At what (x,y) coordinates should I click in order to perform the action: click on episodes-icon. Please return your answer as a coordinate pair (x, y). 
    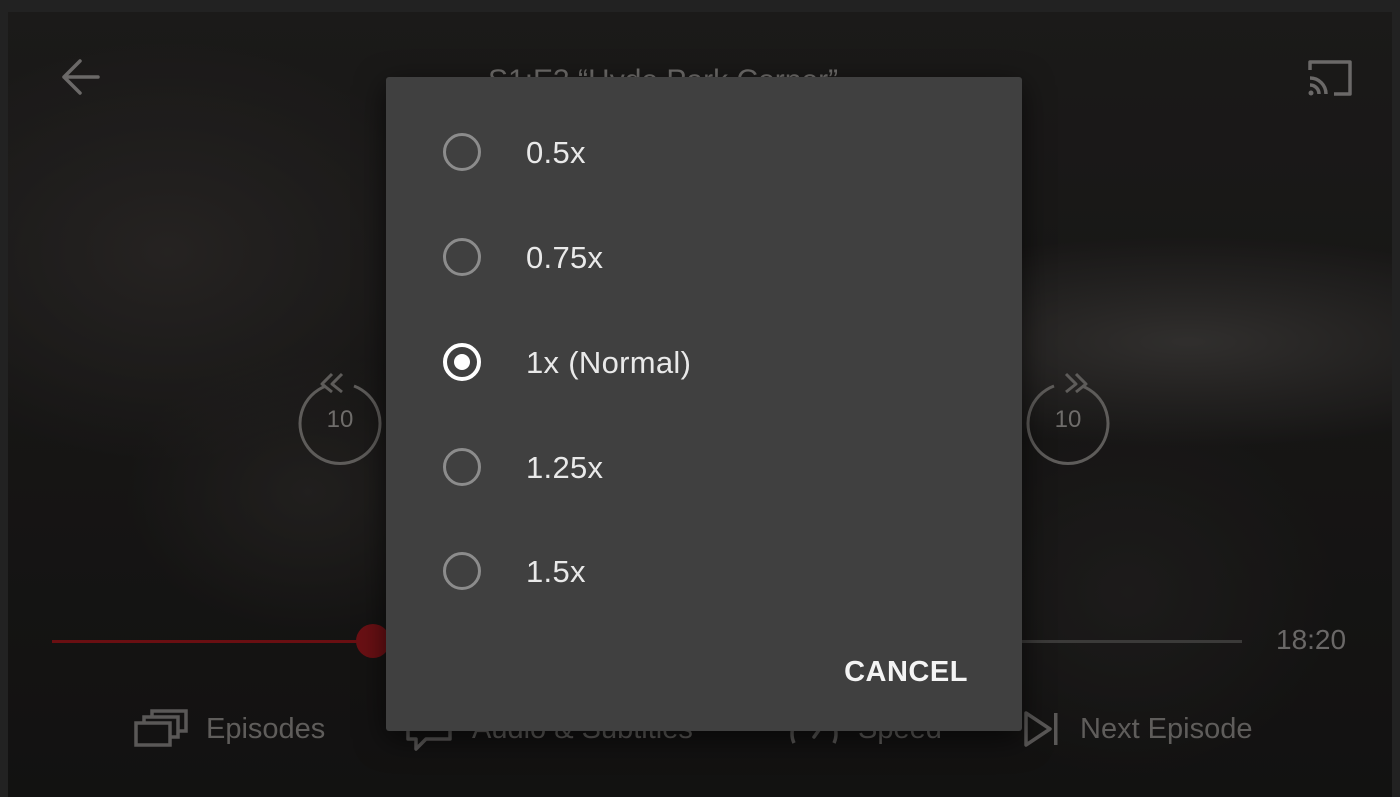
    Looking at the image, I should click on (161, 728).